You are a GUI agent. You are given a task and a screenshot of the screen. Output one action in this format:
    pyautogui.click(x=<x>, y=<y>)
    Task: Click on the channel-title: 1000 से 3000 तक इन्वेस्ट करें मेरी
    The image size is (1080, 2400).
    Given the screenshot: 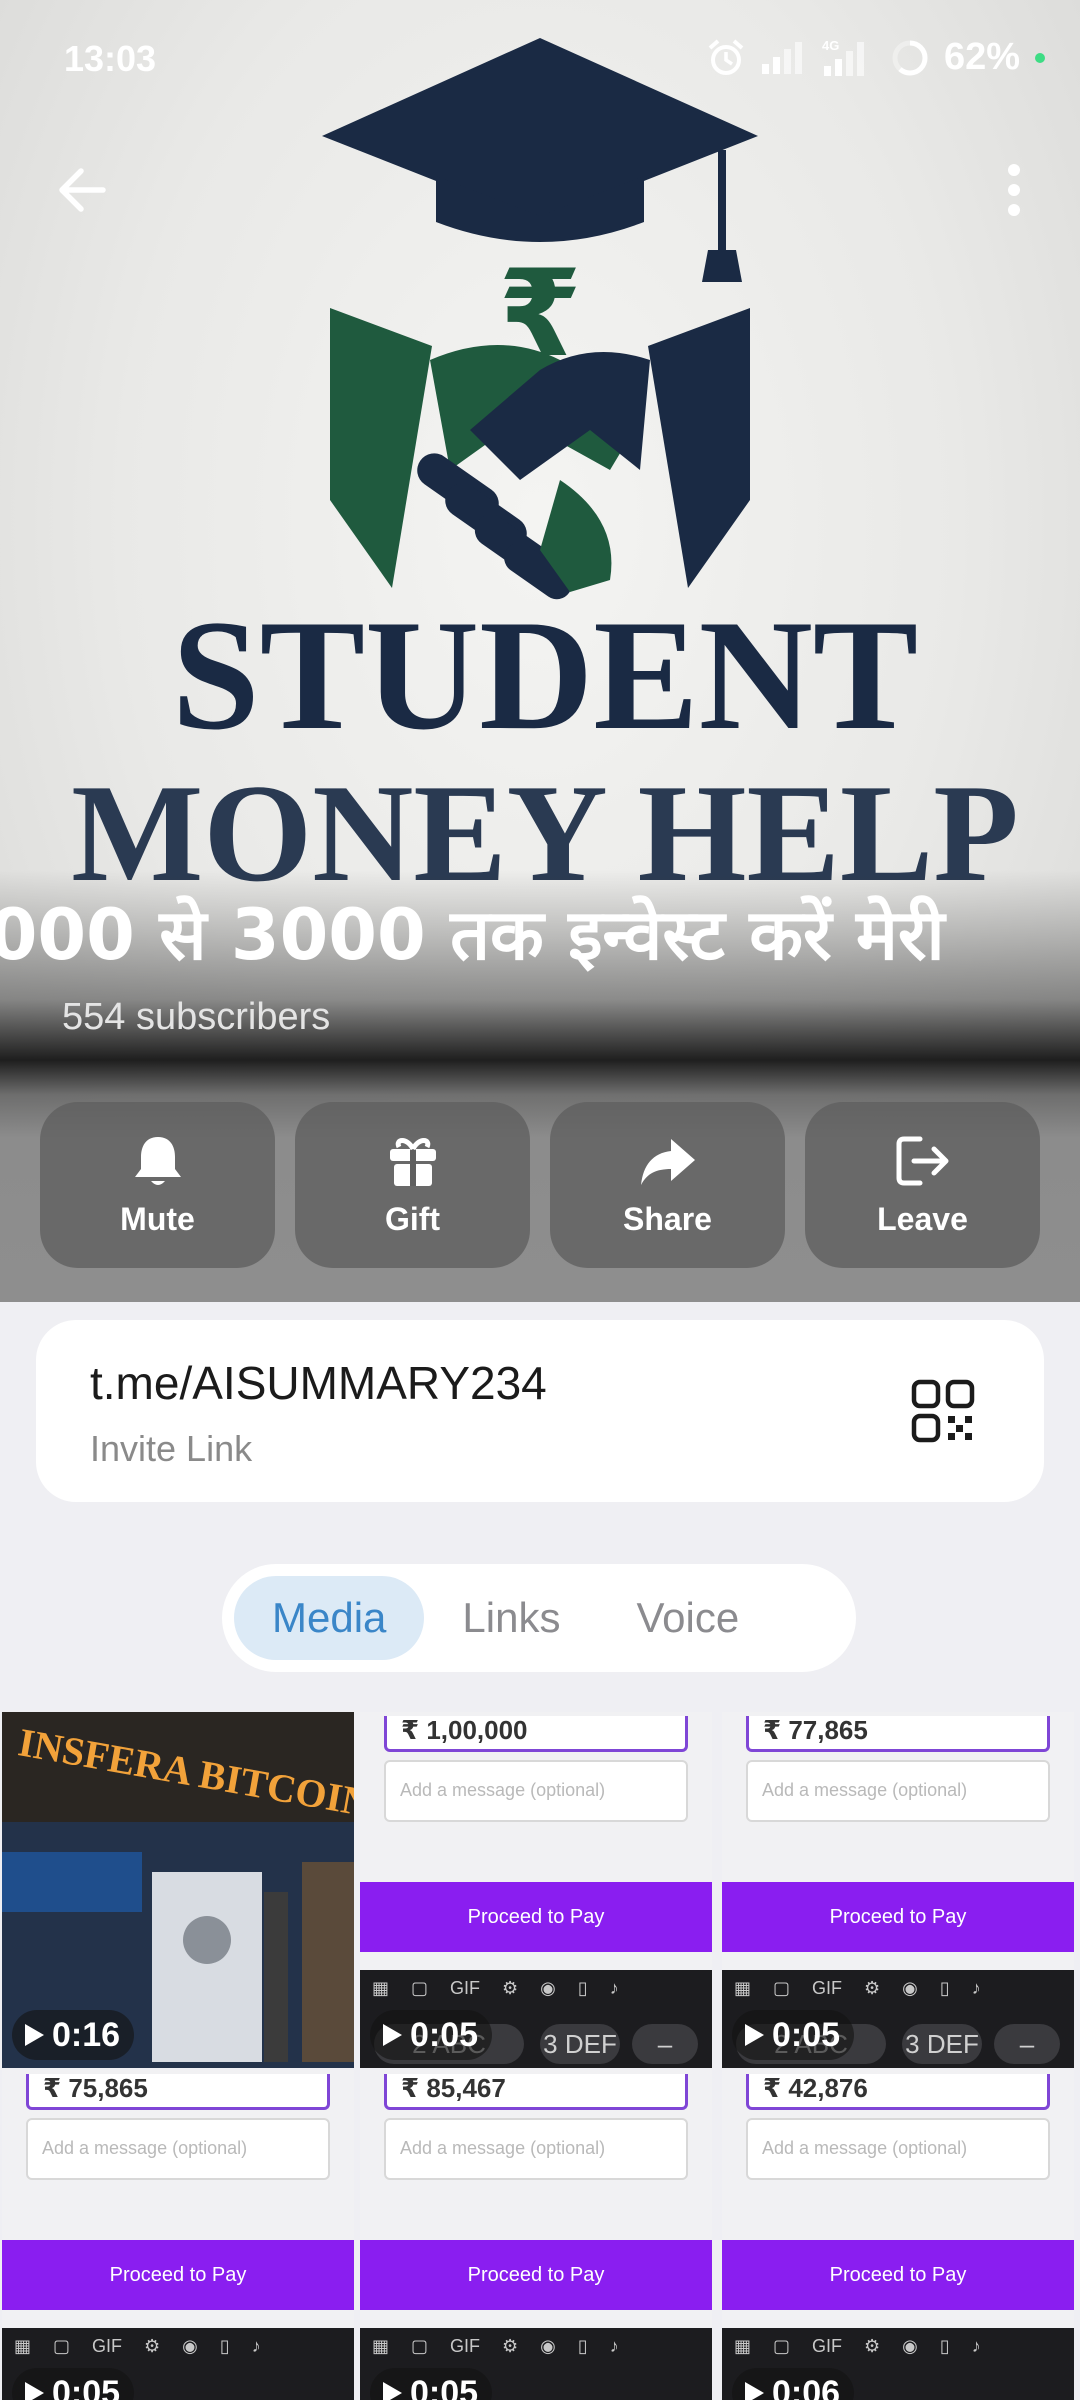 What is the action you would take?
    pyautogui.click(x=472, y=935)
    